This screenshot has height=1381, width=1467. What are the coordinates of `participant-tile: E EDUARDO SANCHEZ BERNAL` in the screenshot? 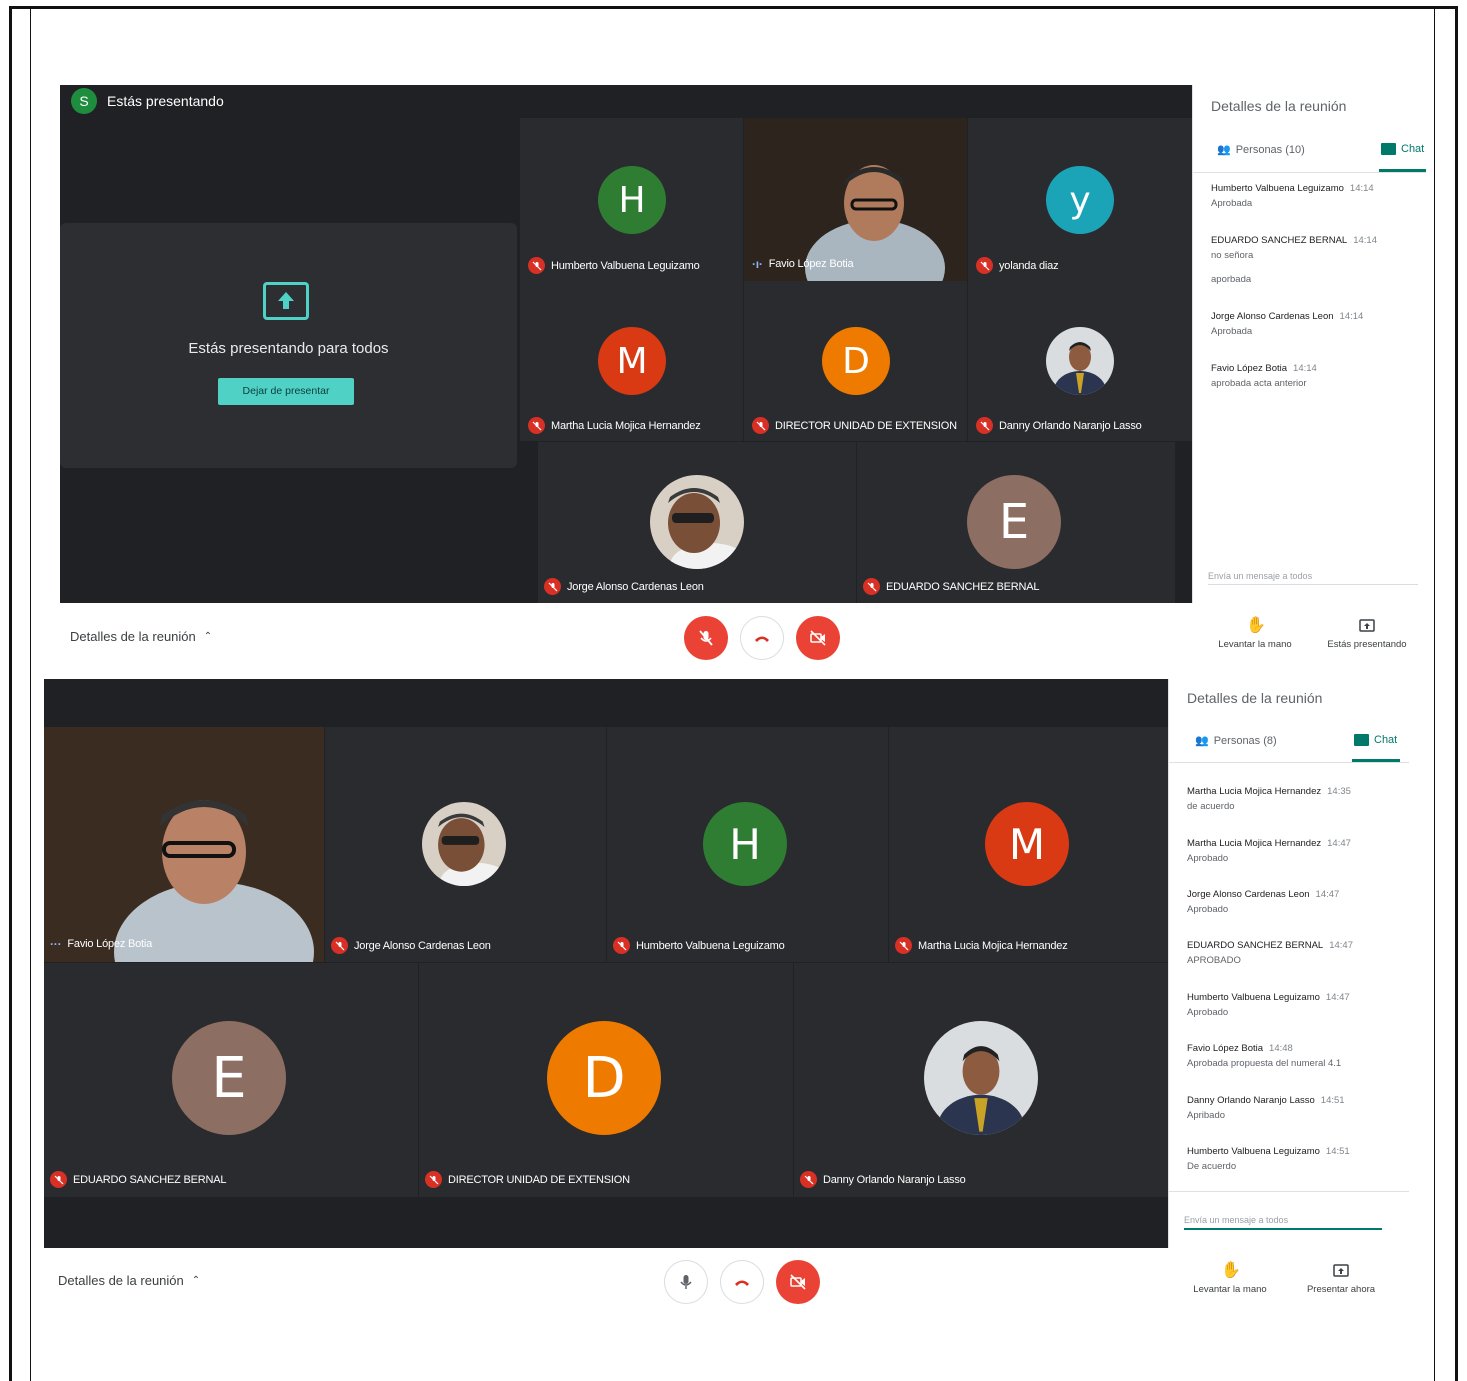 It's located at (1016, 522).